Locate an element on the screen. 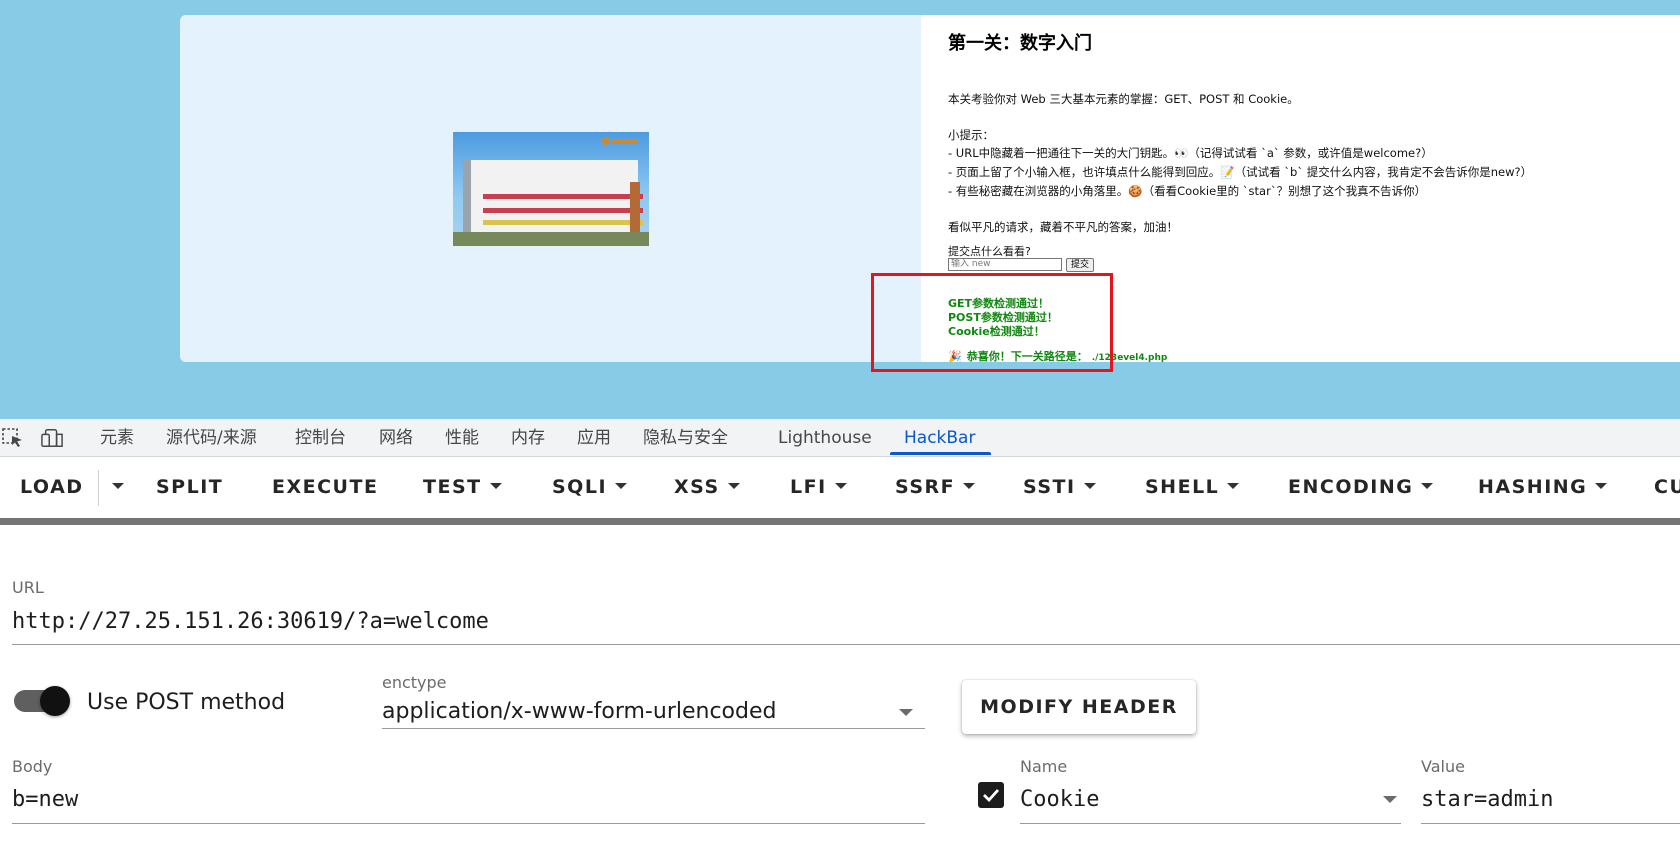 The width and height of the screenshot is (1680, 848). sqli-menu-button: SQLI is located at coordinates (590, 487).